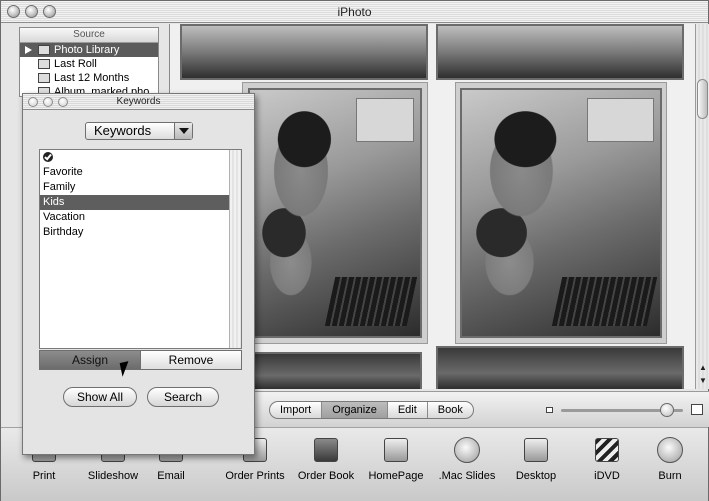 The image size is (709, 501). I want to click on mode-book-button: Book, so click(450, 410).